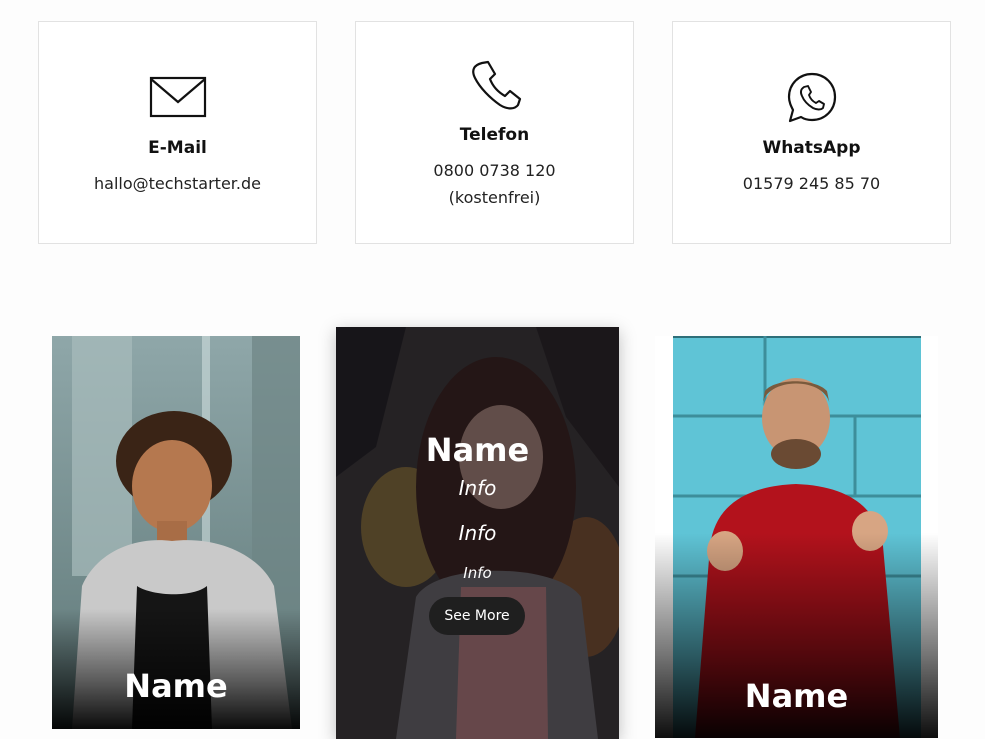  I want to click on team-card-1: Name, so click(176, 532).